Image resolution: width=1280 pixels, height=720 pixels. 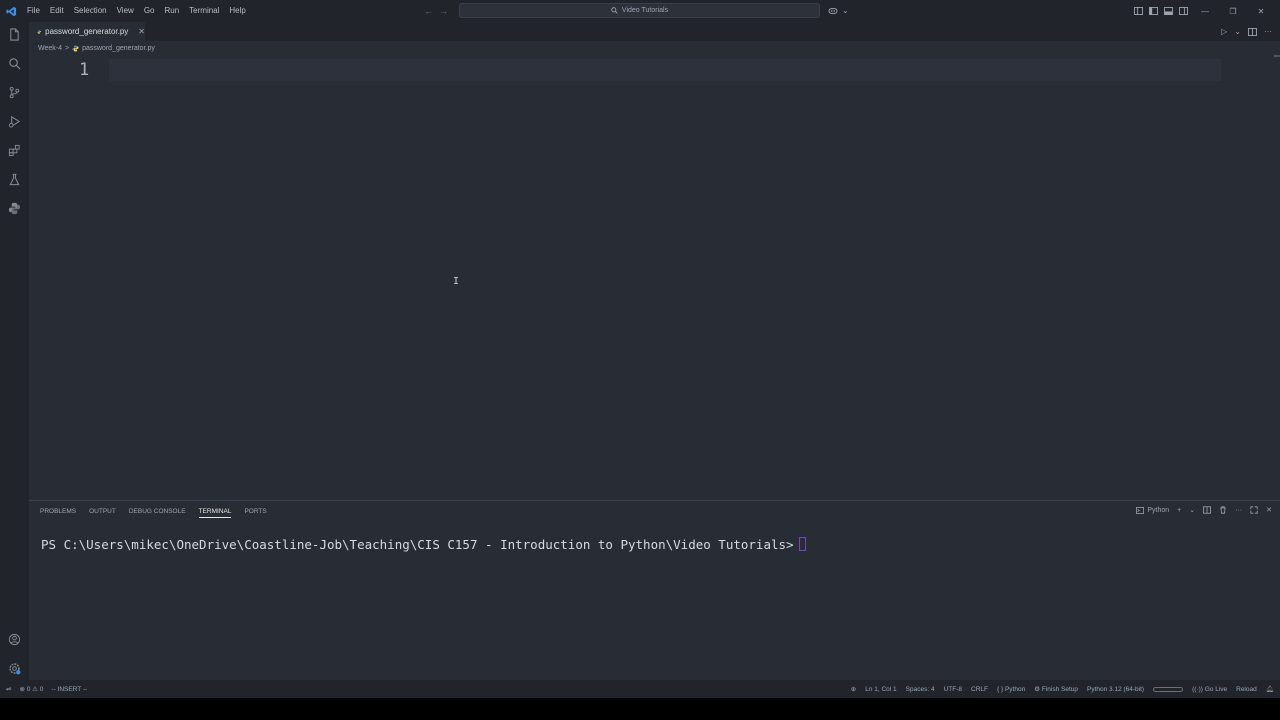 I want to click on mouse-text-cursor-icon: I, so click(x=456, y=281).